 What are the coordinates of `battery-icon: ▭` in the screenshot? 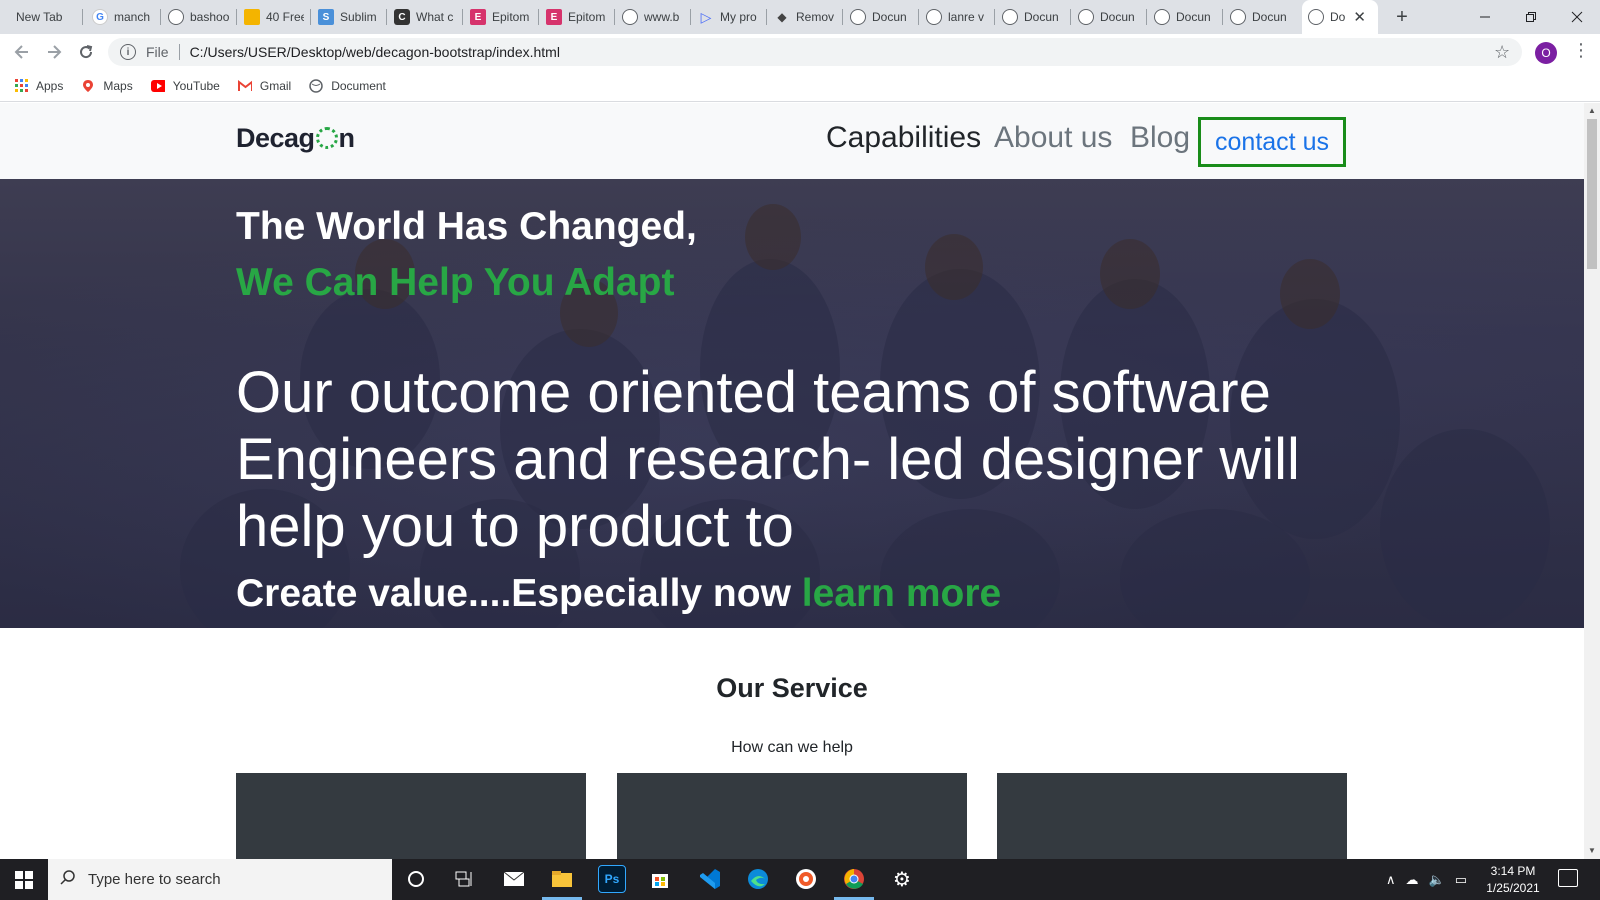 It's located at (1461, 880).